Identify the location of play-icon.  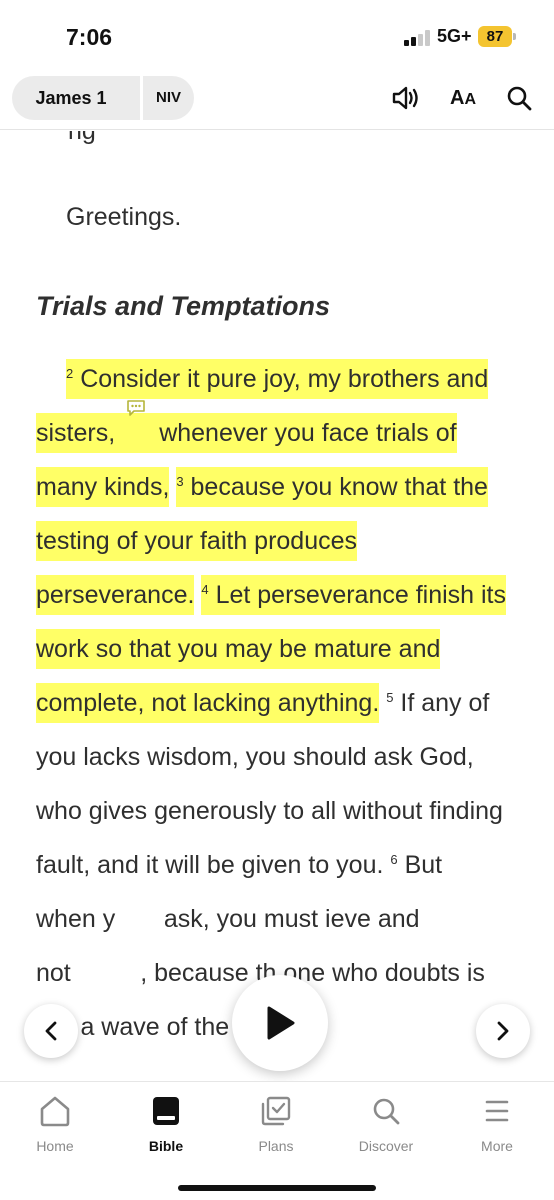
(281, 1023).